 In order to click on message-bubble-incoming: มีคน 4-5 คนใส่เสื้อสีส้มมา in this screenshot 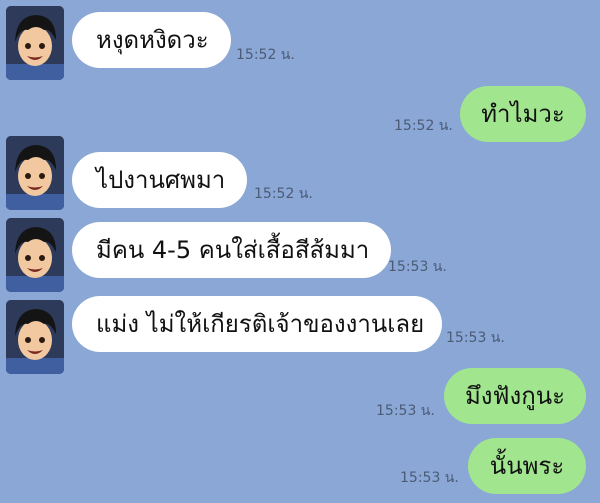, I will do `click(232, 250)`.